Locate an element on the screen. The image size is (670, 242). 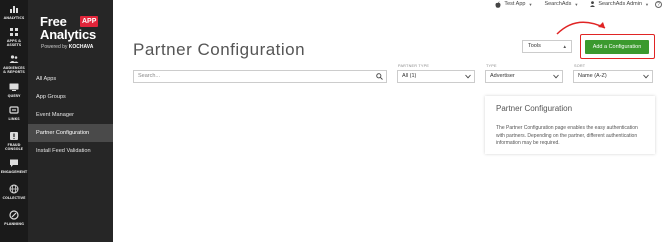
planning-icon is located at coordinates (14, 215).